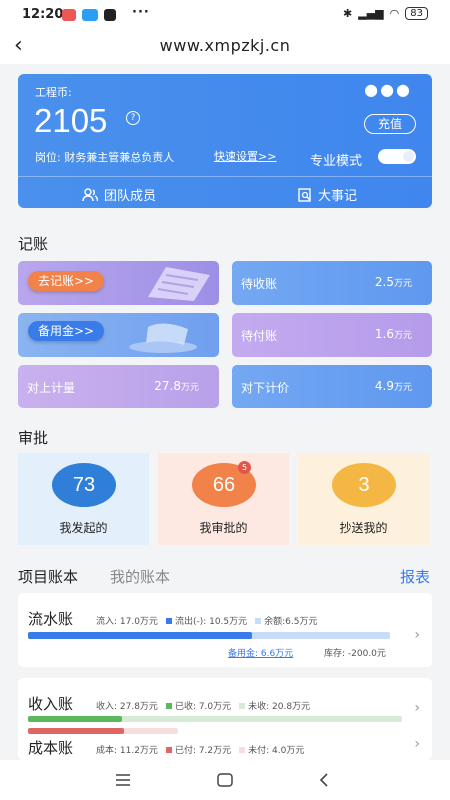  I want to click on cost-meta: 成本: 11.2万元 已付: 7.2万元 未付: 4.0万元, so click(200, 749).